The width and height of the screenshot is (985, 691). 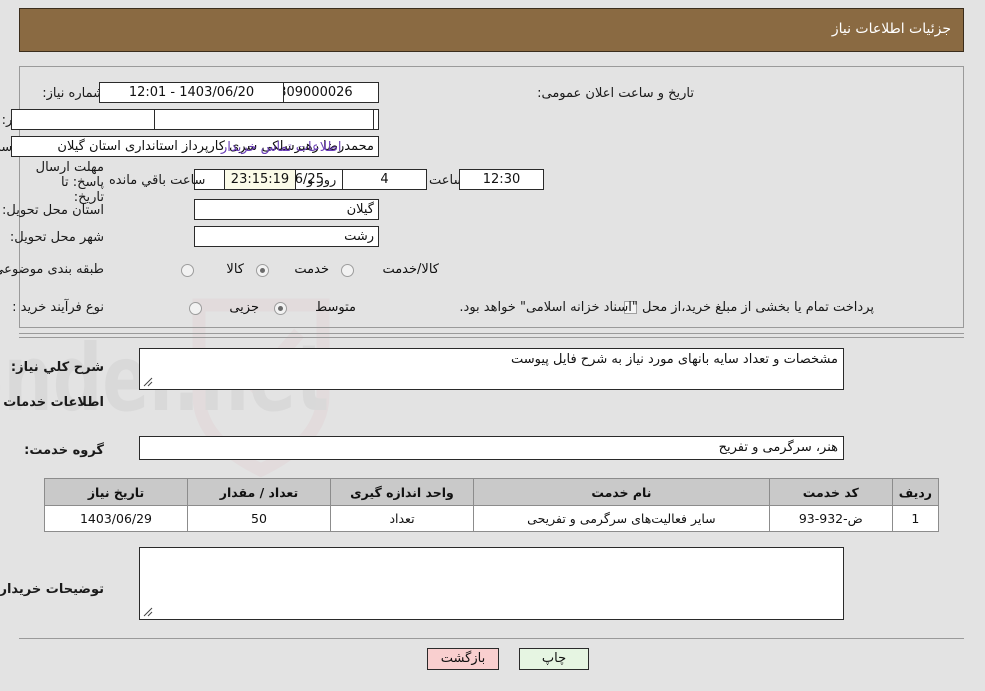 I want to click on cell-service-code: ض-932-93, so click(x=831, y=518).